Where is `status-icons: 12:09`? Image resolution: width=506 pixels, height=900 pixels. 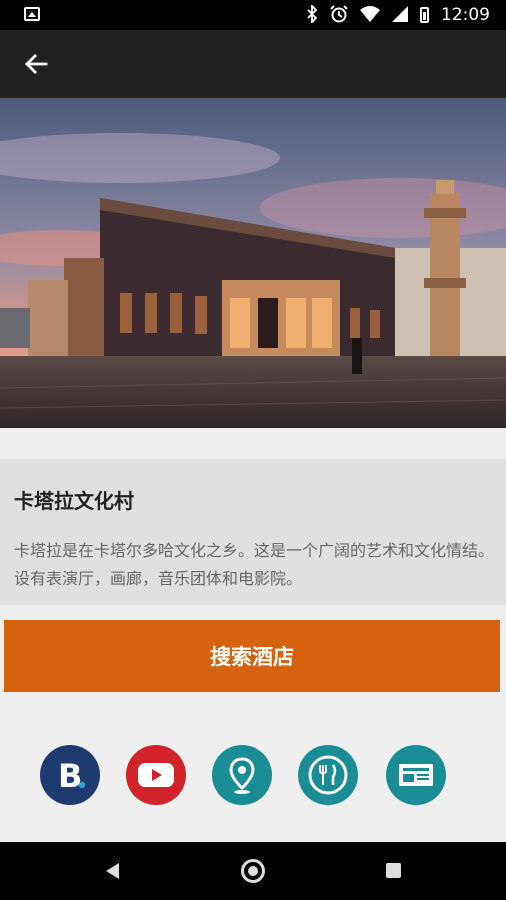
status-icons: 12:09 is located at coordinates (398, 15).